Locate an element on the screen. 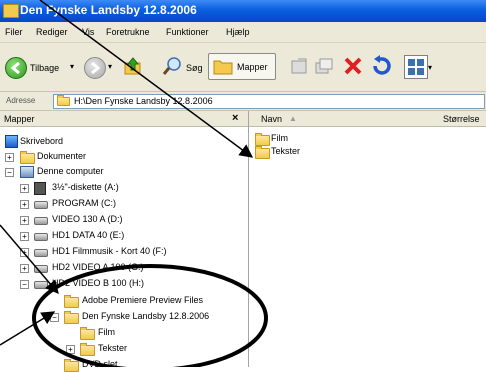 The image size is (486, 372). annotation-arrow is located at coordinates (29, 259).